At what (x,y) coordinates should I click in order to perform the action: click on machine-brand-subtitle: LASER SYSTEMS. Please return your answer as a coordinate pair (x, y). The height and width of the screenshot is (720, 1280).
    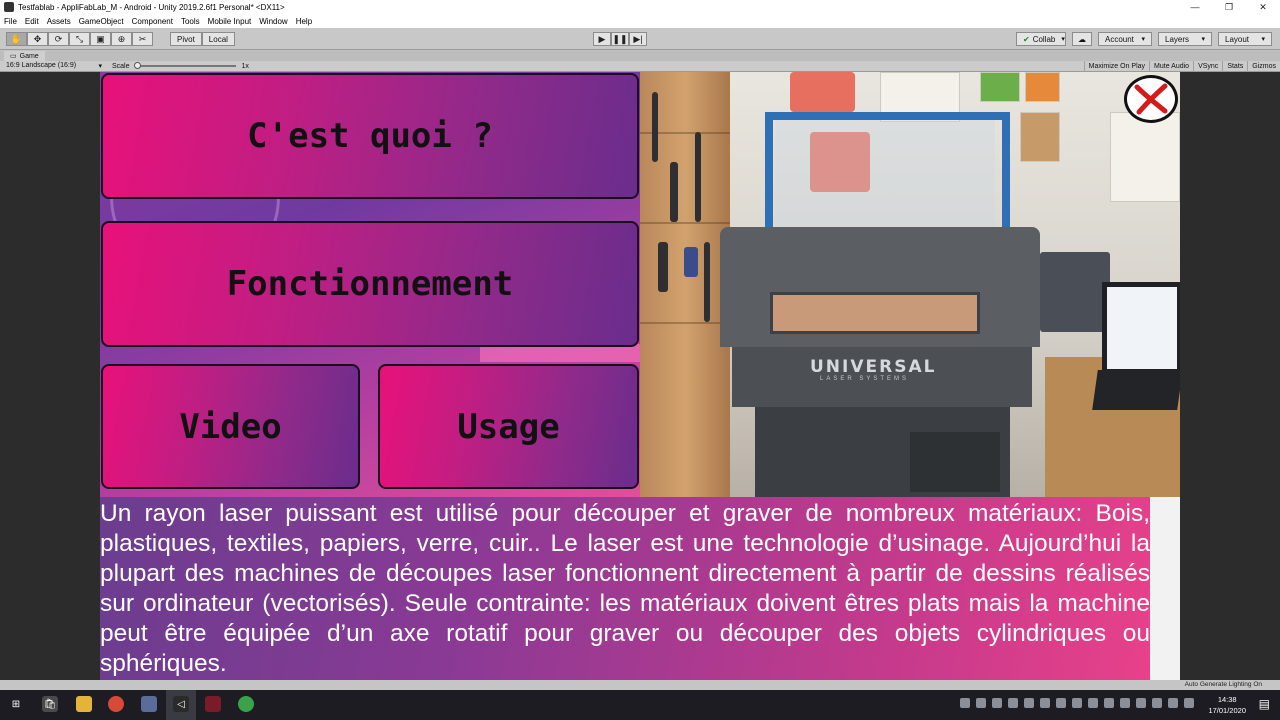
    Looking at the image, I should click on (865, 379).